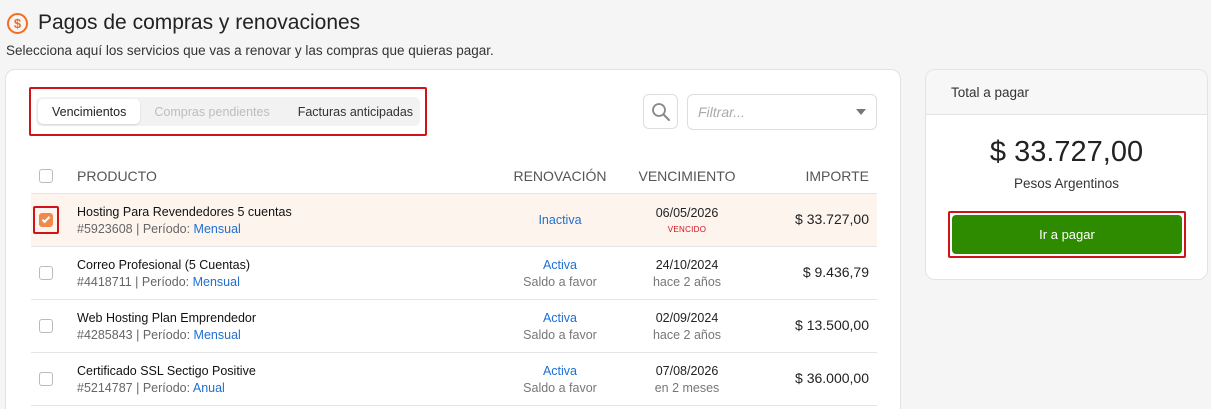 Image resolution: width=1211 pixels, height=409 pixels. I want to click on due-date: 24/10/2024, so click(687, 264).